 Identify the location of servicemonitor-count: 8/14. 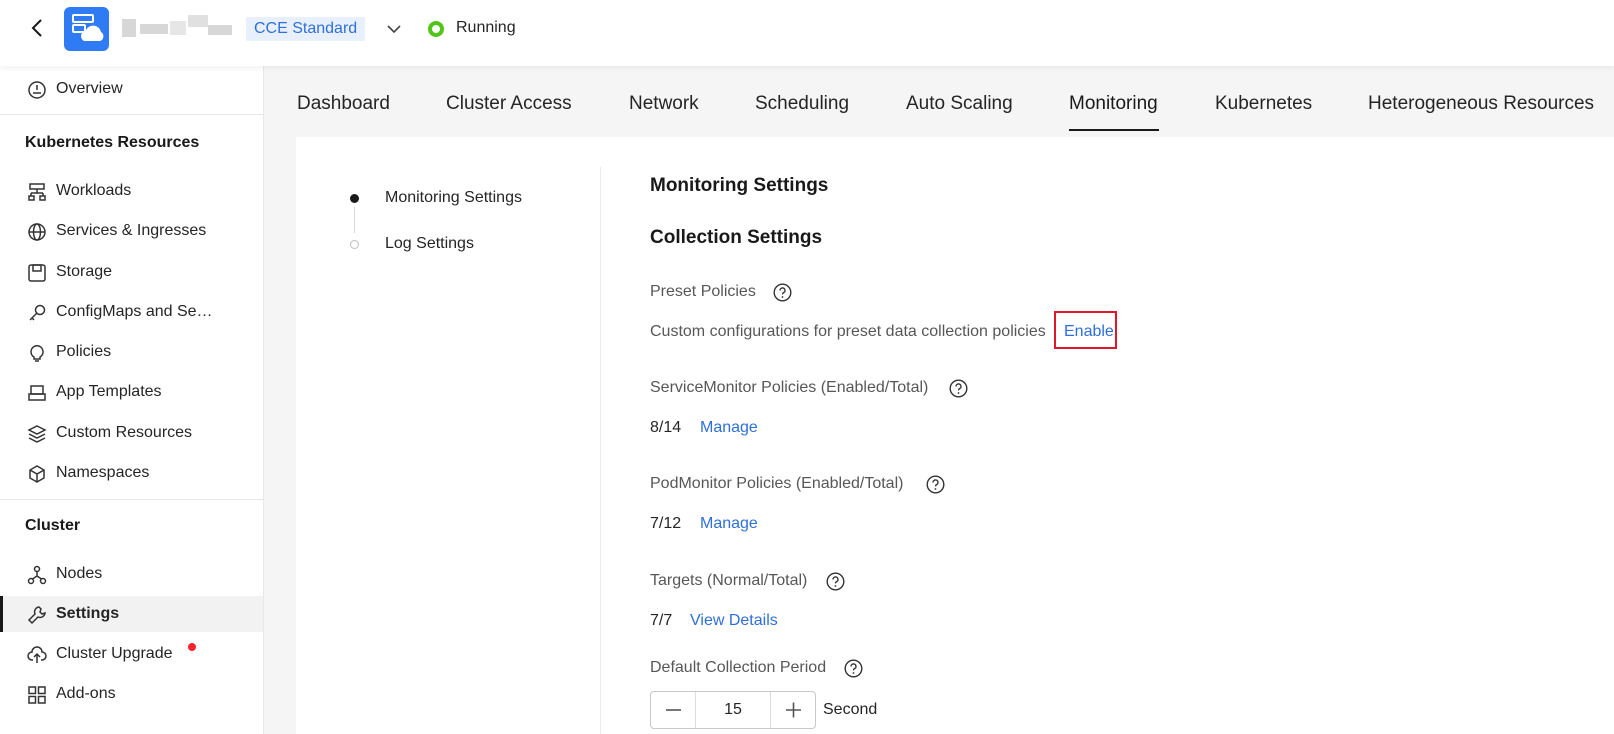
(666, 427).